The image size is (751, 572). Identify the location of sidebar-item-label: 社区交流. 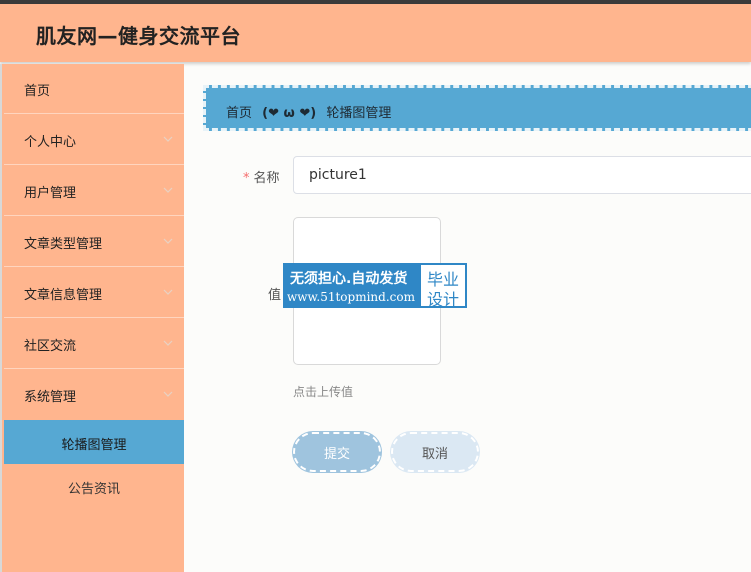
(50, 346).